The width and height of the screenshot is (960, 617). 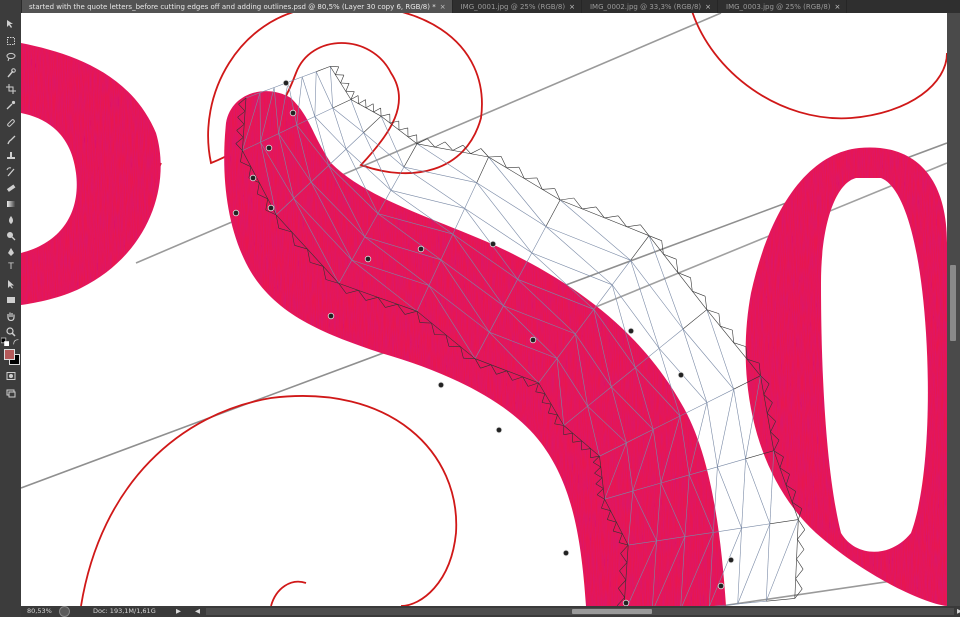 I want to click on default-colors-icon, so click(x=5, y=341).